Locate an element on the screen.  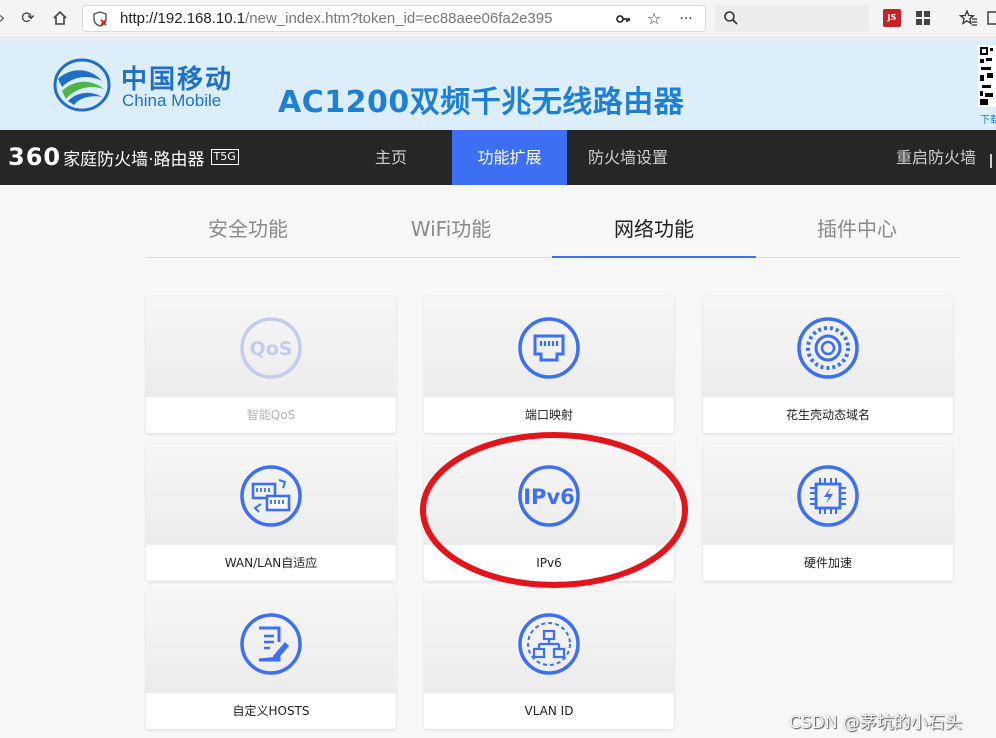
nav-divider is located at coordinates (991, 161).